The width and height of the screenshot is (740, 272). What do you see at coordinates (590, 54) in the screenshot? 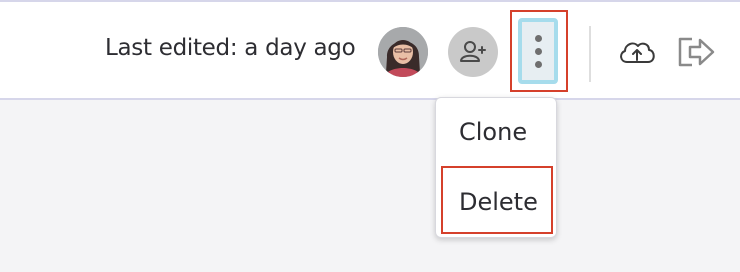
I see `toolbar-divider` at bounding box center [590, 54].